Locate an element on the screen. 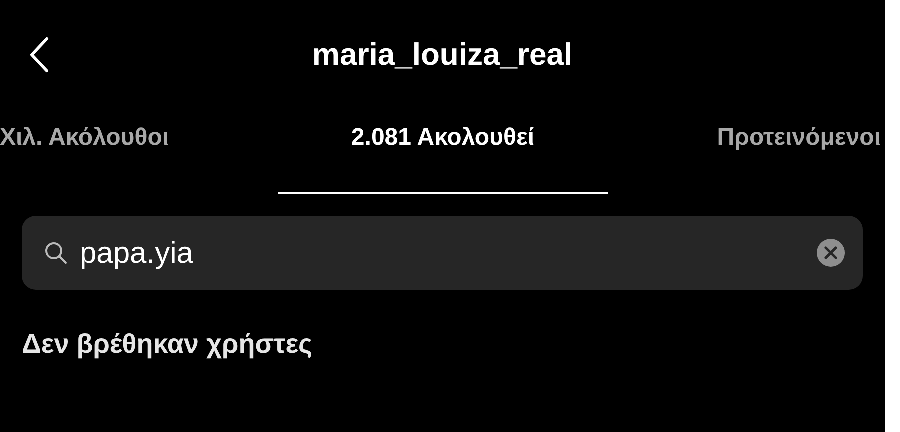  tab: Προτεινόμενοι is located at coordinates (754, 150).